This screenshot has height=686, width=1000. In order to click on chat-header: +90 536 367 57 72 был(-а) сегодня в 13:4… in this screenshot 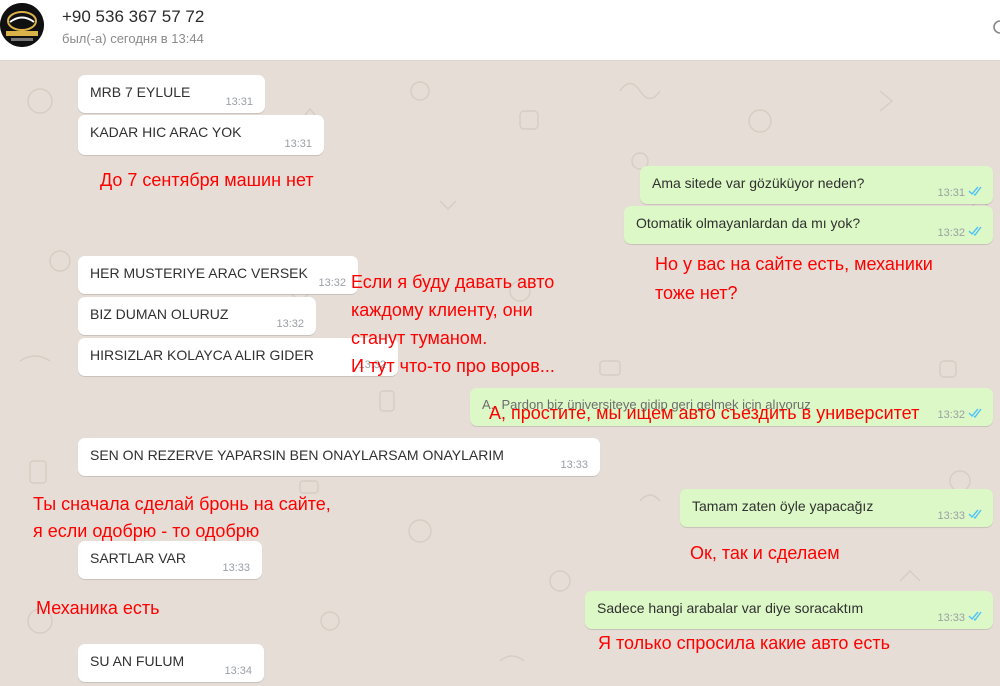, I will do `click(500, 30)`.